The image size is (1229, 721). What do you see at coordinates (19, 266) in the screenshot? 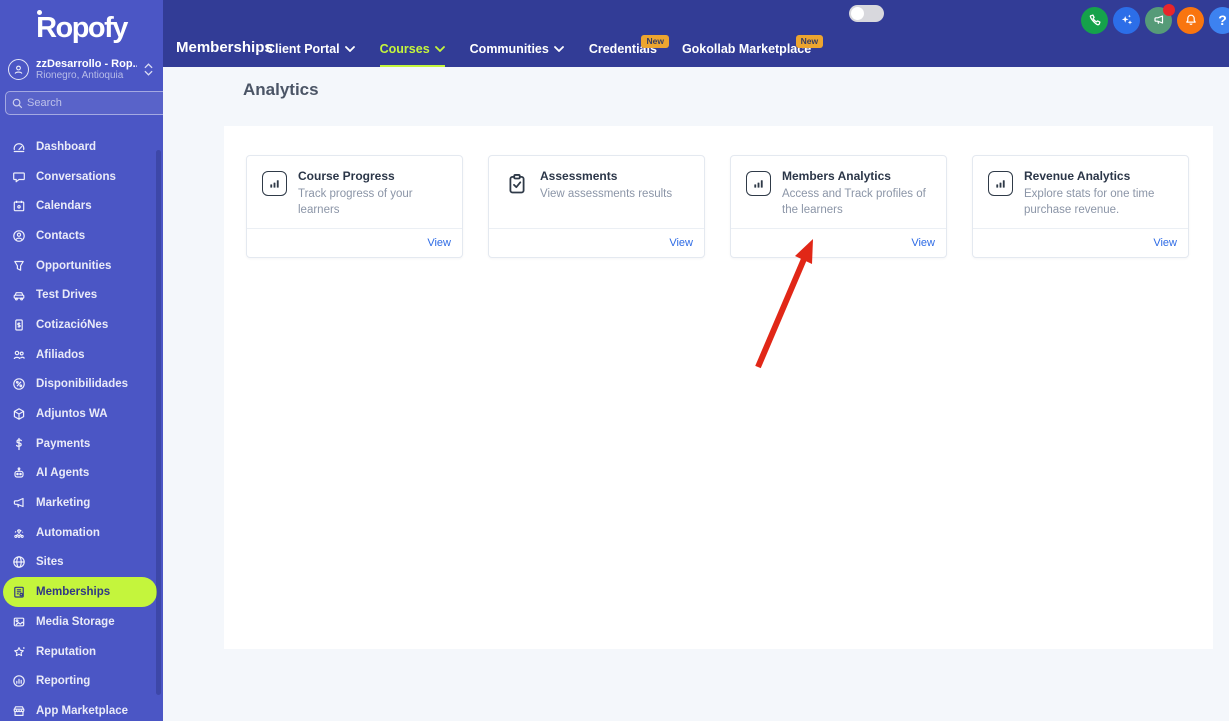
I see `funnel-icon` at bounding box center [19, 266].